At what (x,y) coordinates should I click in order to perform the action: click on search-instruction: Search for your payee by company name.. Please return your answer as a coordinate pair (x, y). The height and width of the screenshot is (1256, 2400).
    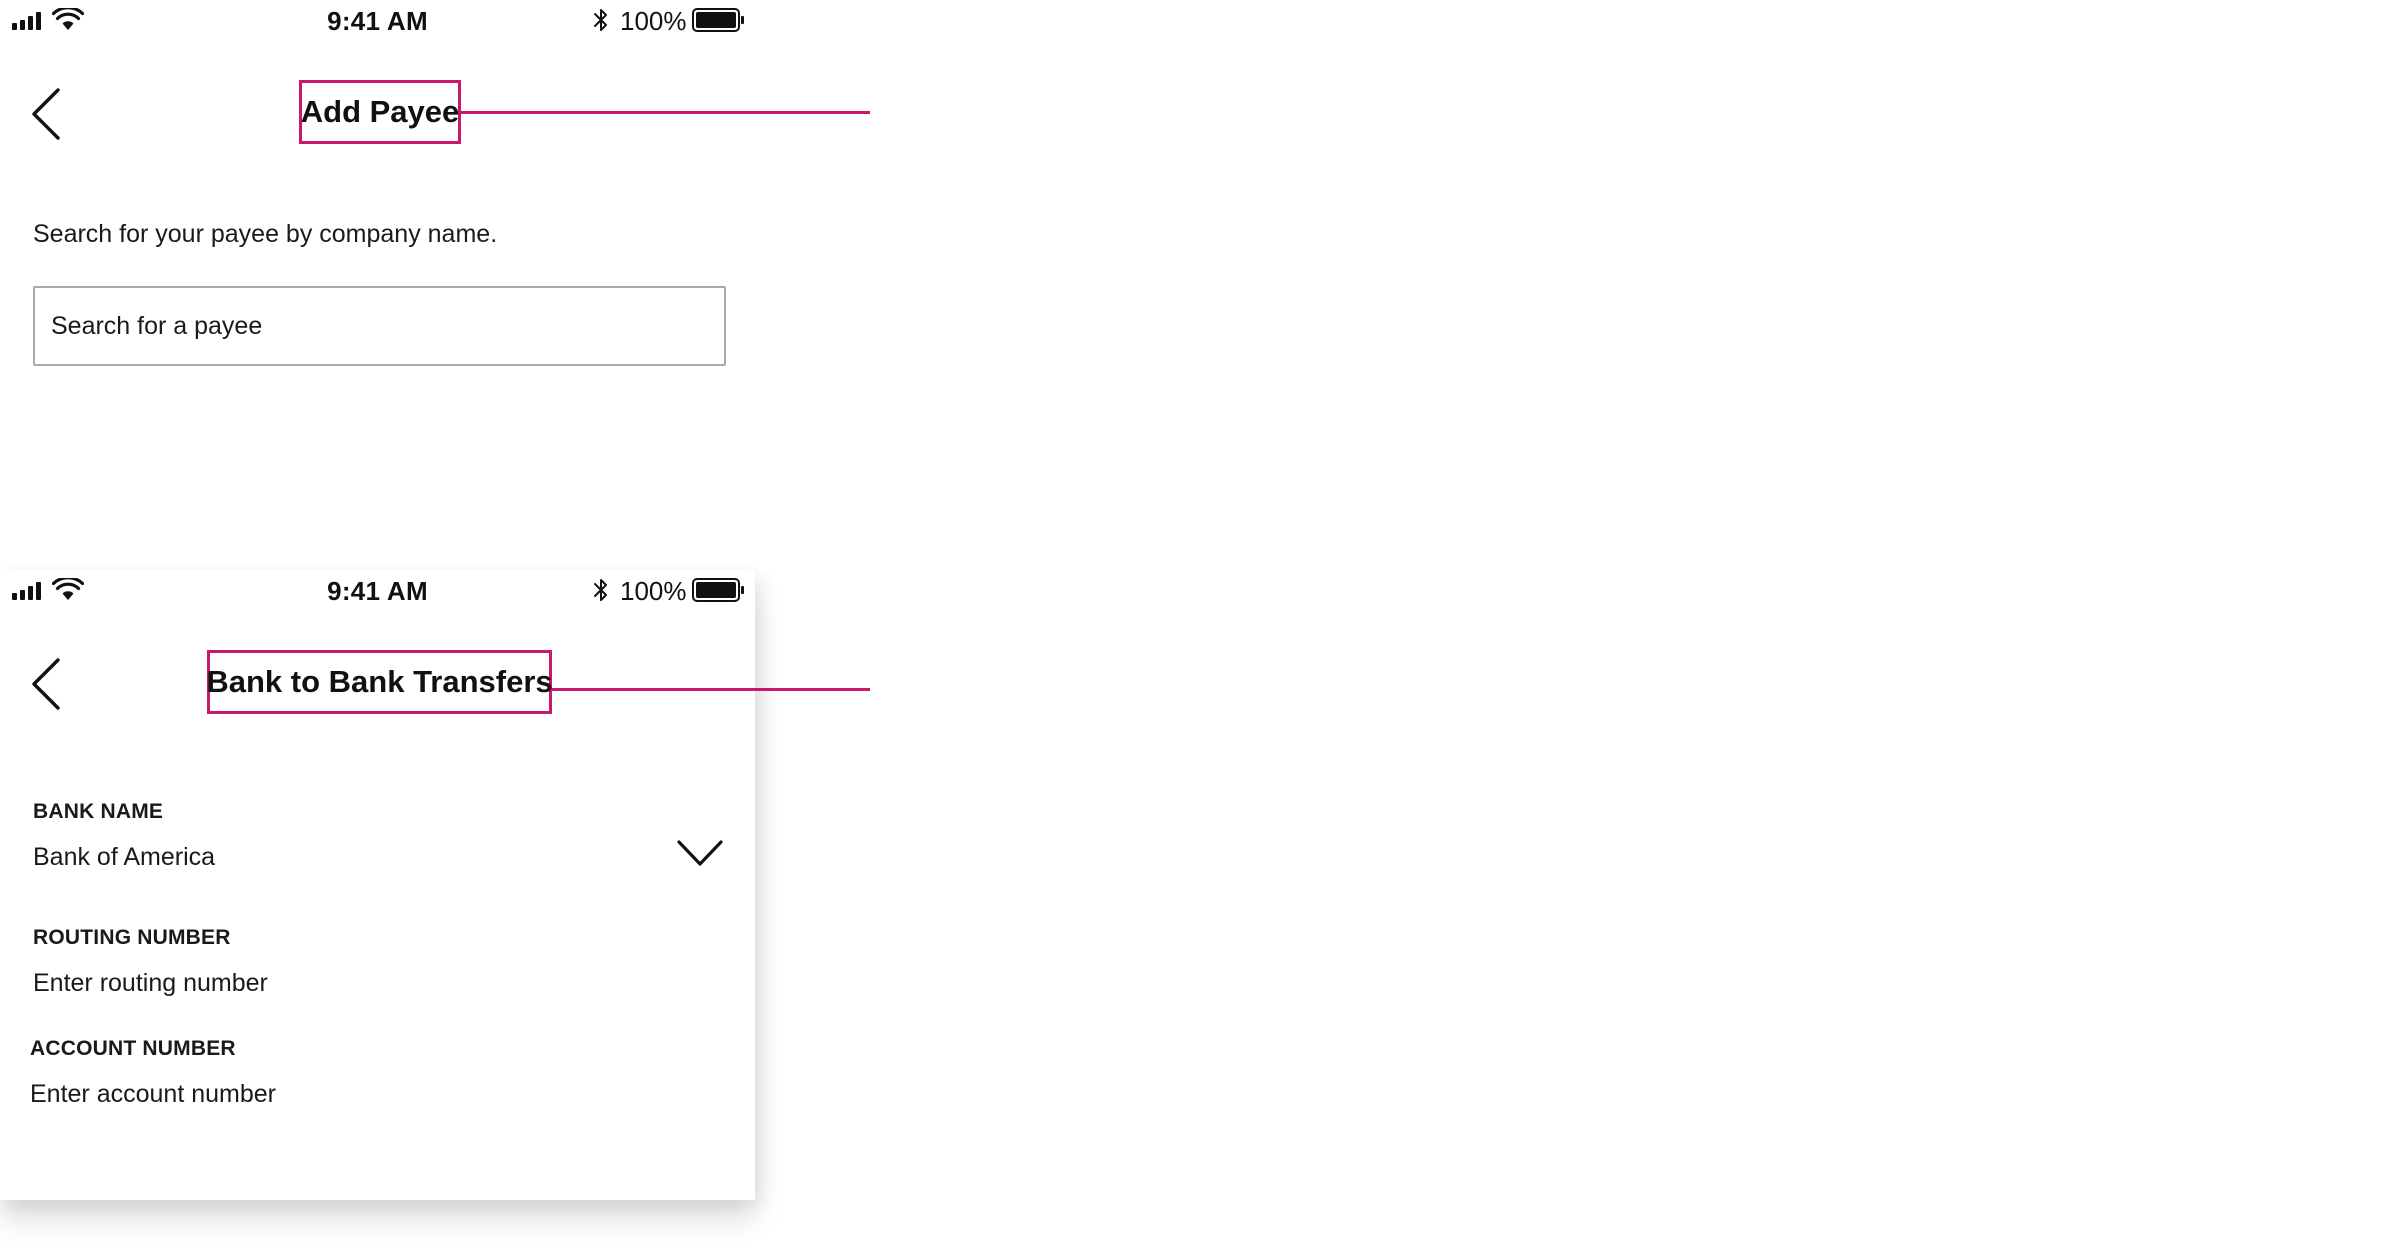
    Looking at the image, I should click on (265, 234).